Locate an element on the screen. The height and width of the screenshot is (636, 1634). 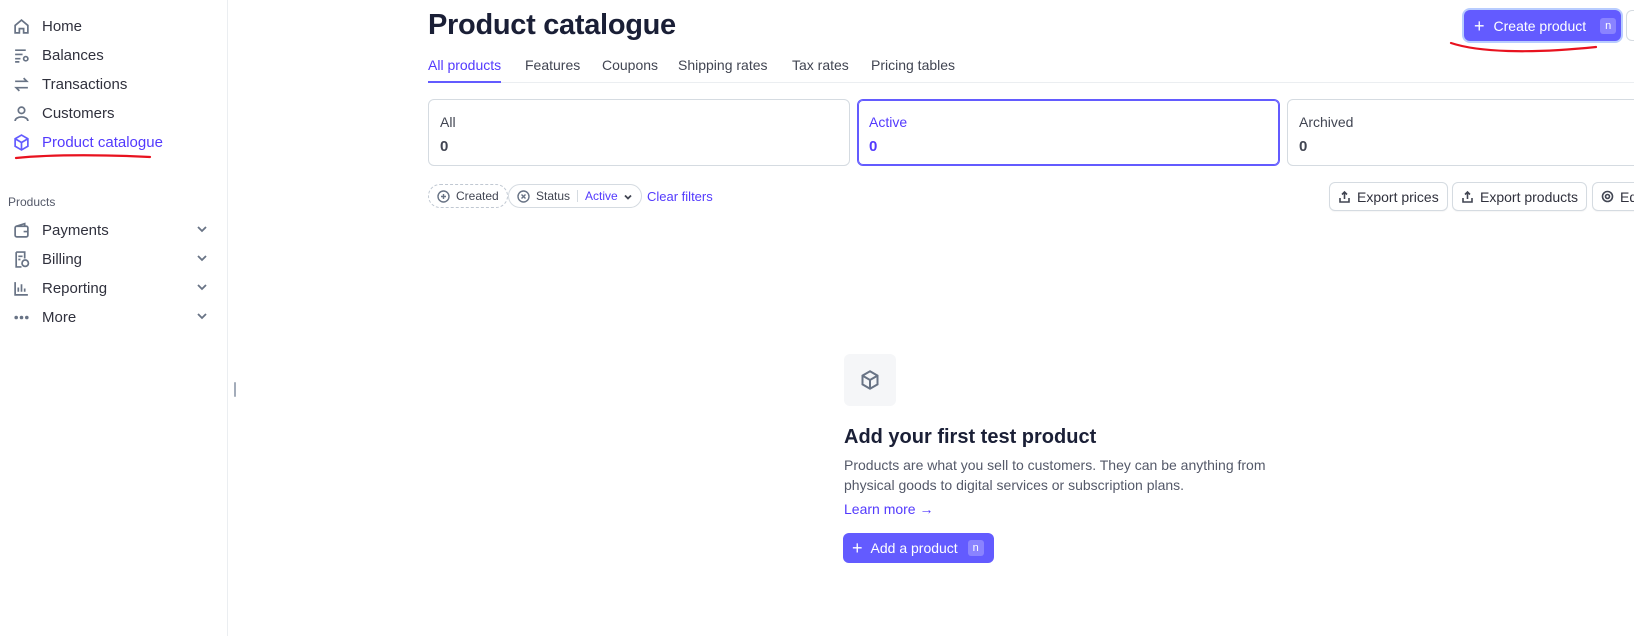
sidebar-resize-handle is located at coordinates (235, 389).